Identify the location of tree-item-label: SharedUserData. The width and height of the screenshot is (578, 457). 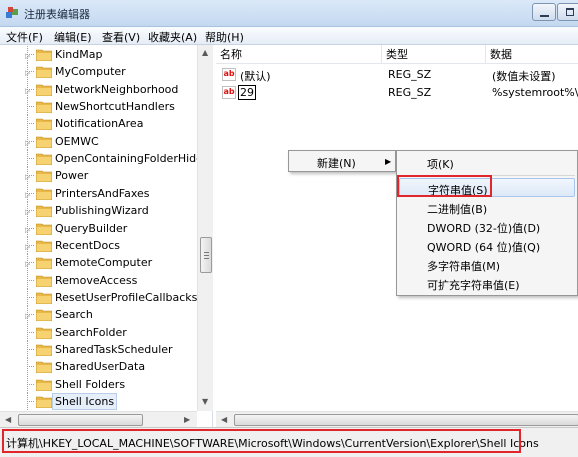
(100, 367).